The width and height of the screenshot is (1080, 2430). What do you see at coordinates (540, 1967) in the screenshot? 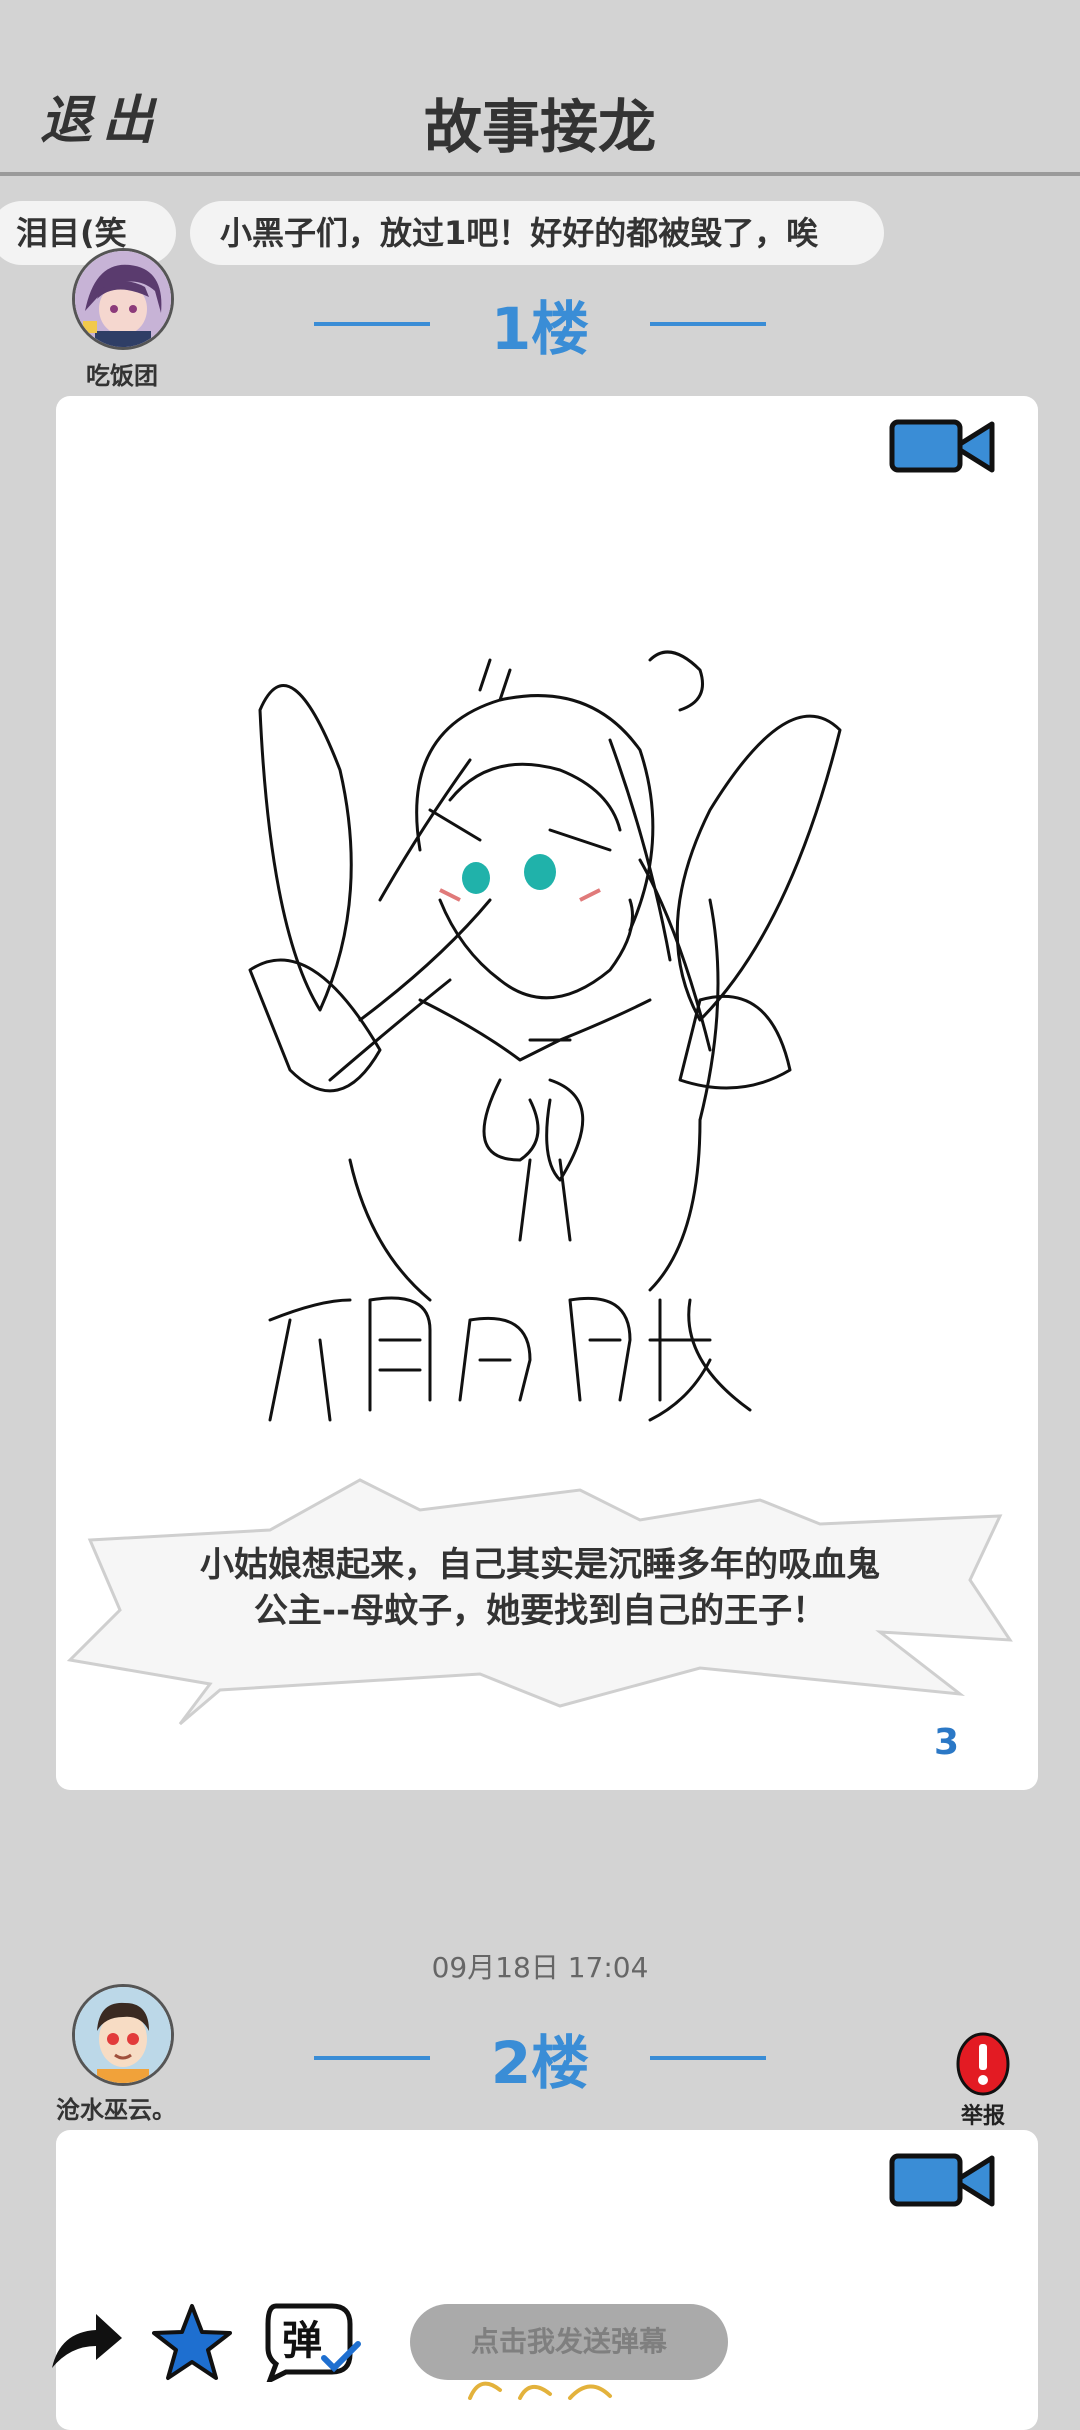
I see `post-timestamp: 09月18日 17:04` at bounding box center [540, 1967].